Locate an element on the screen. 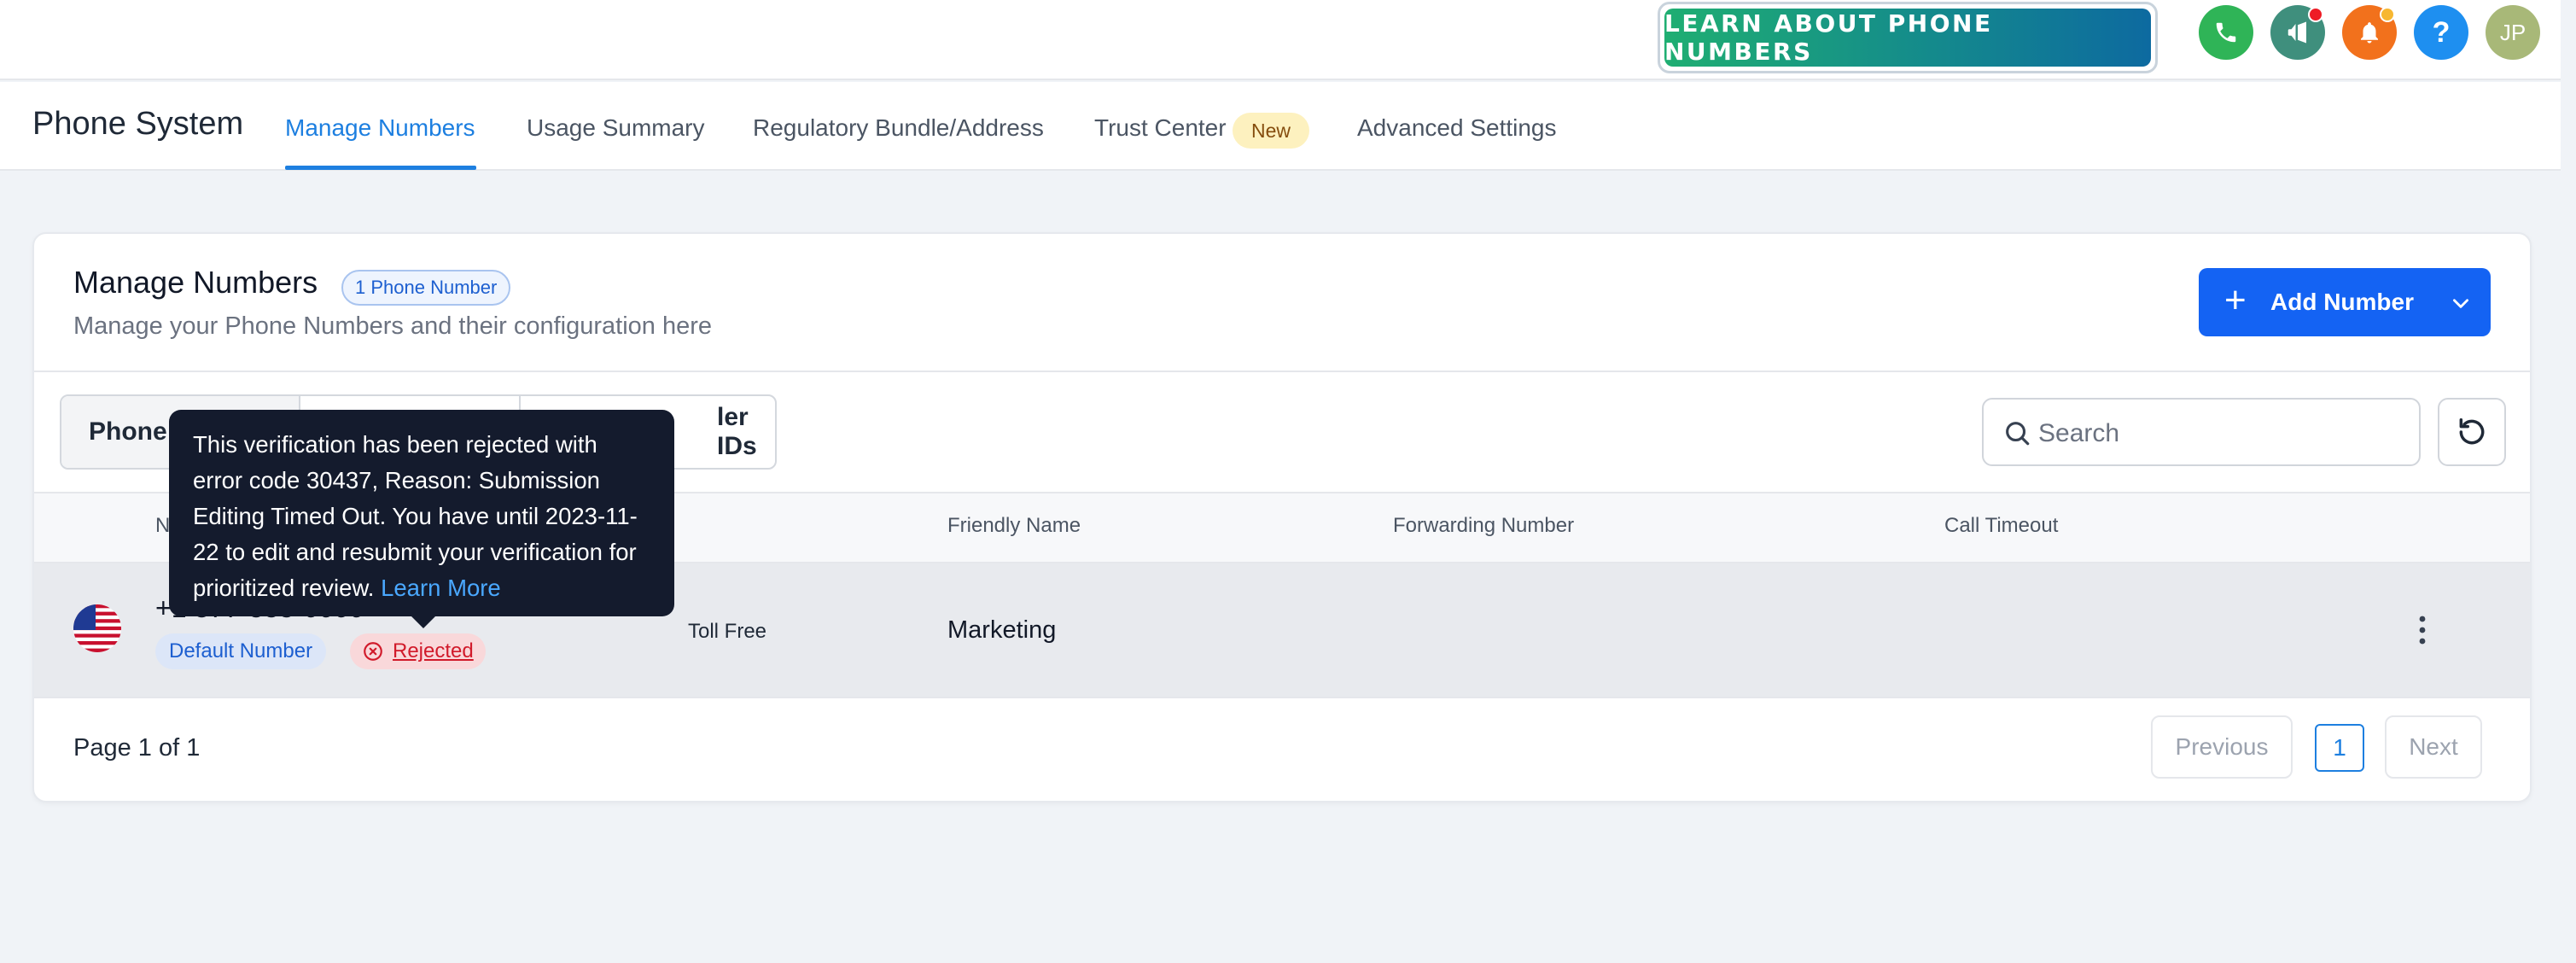 This screenshot has width=2576, height=963. tooltip-arrow is located at coordinates (423, 621).